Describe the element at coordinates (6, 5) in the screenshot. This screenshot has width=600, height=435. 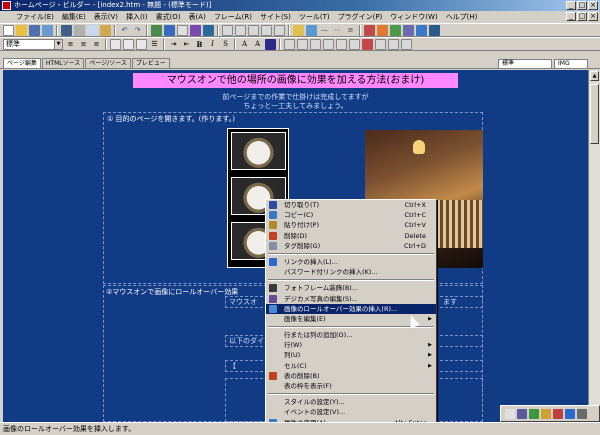
I see `app-icon` at that location.